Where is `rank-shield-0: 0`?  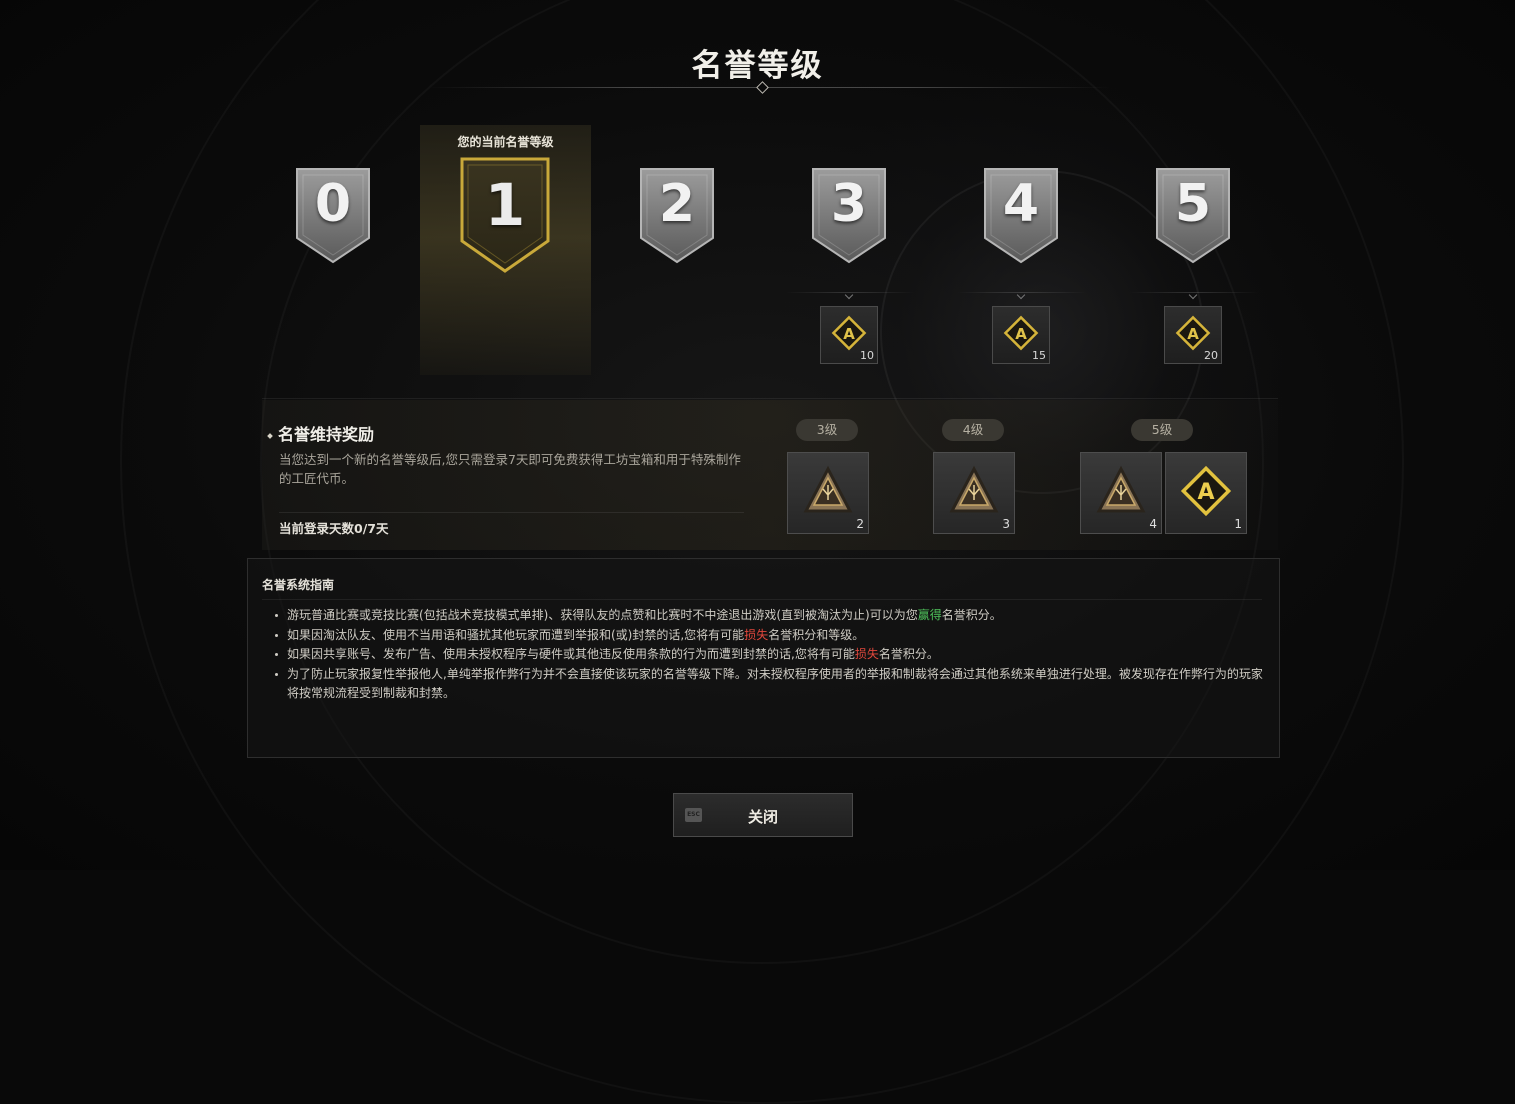 rank-shield-0: 0 is located at coordinates (333, 216).